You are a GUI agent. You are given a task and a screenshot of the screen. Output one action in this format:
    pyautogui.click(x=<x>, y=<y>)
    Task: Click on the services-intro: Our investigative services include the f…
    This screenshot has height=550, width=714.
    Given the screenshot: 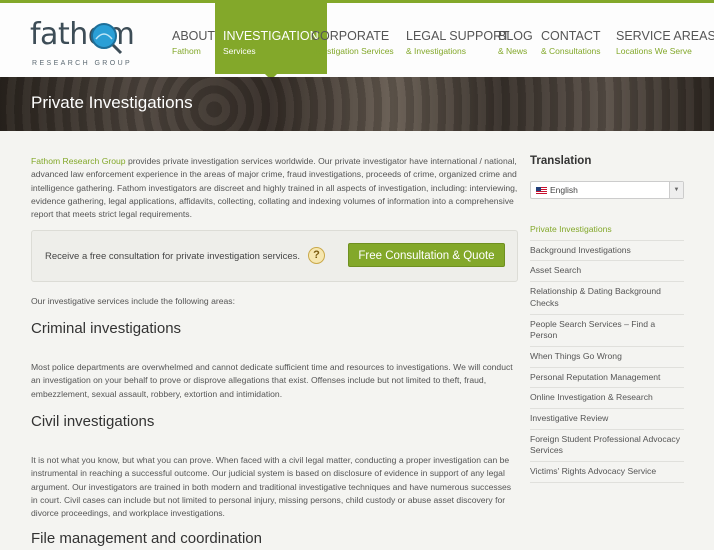 What is the action you would take?
    pyautogui.click(x=133, y=301)
    